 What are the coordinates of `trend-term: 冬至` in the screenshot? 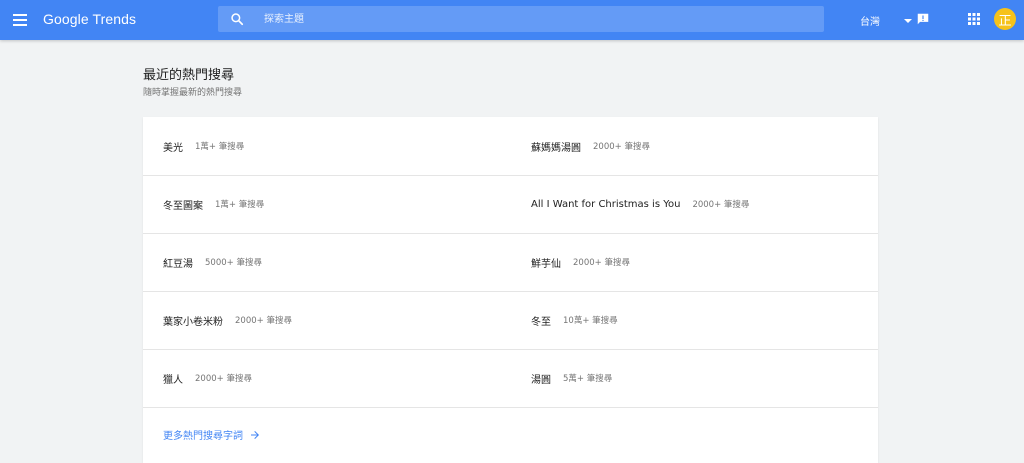 It's located at (541, 322).